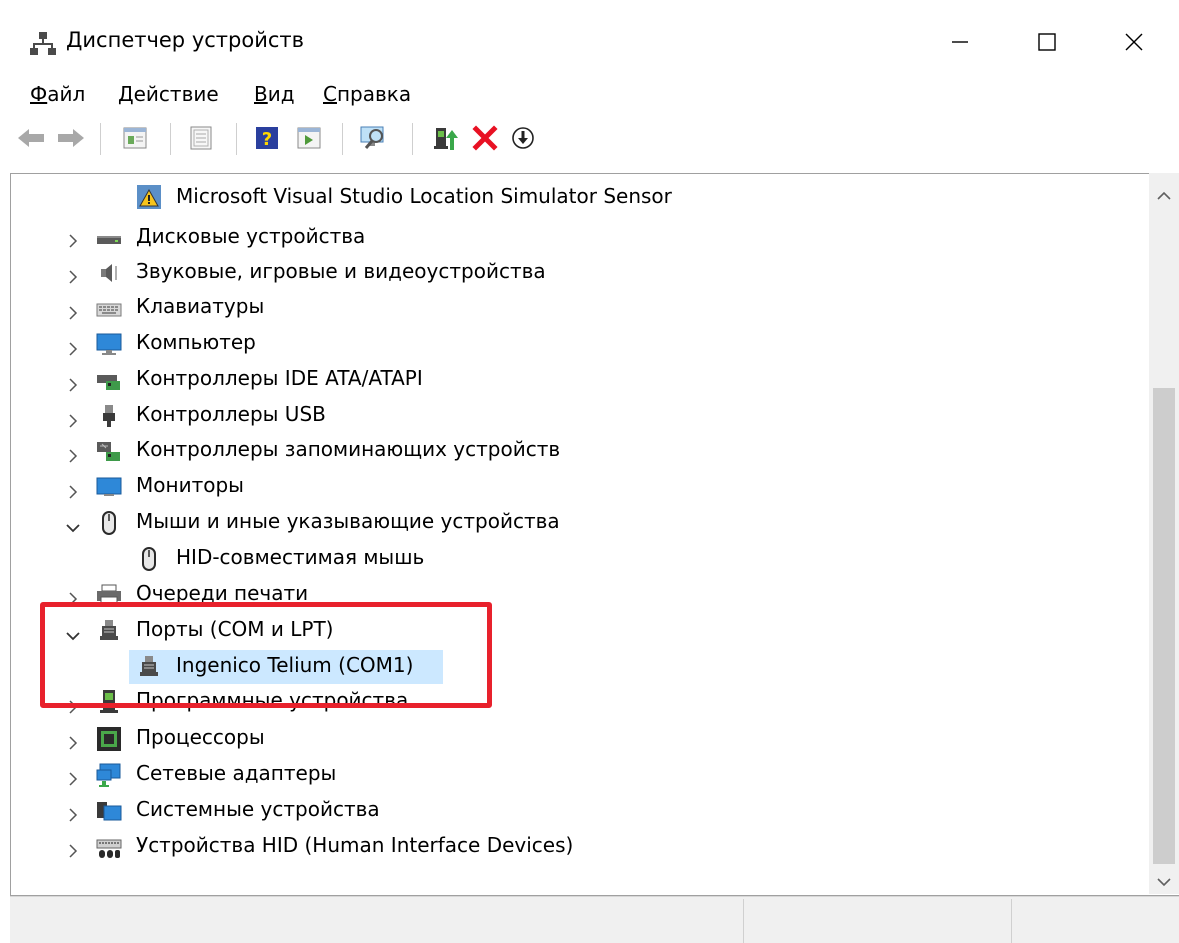 The width and height of the screenshot is (1179, 943). Describe the element at coordinates (190, 485) in the screenshot. I see `tree-item-label: Мониторы` at that location.